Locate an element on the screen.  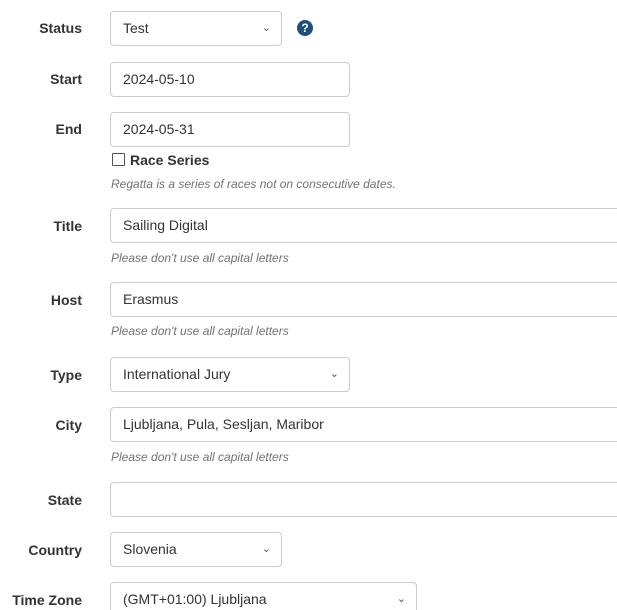
end-label: End is located at coordinates (68, 129).